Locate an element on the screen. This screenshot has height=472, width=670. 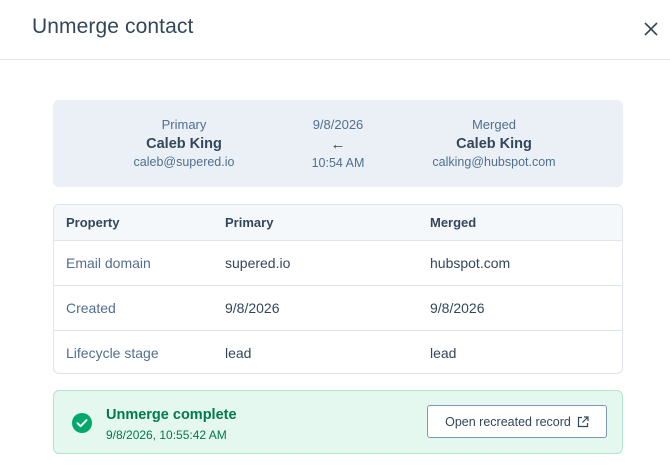
merged-name: Caleb King is located at coordinates (494, 144).